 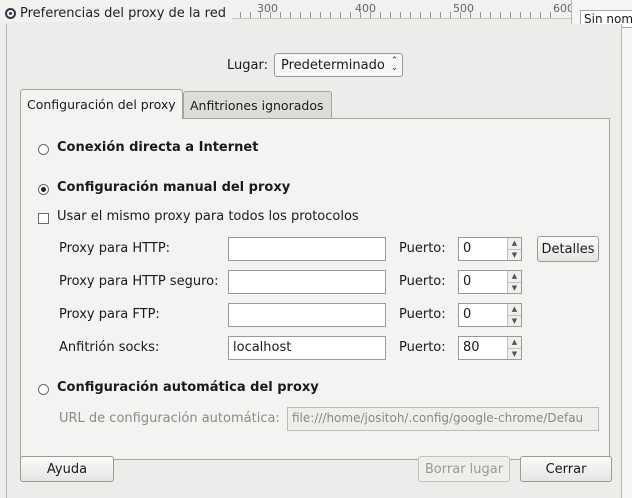 I want to click on https-port-spinner: 0 ▲ ▼, so click(x=490, y=282).